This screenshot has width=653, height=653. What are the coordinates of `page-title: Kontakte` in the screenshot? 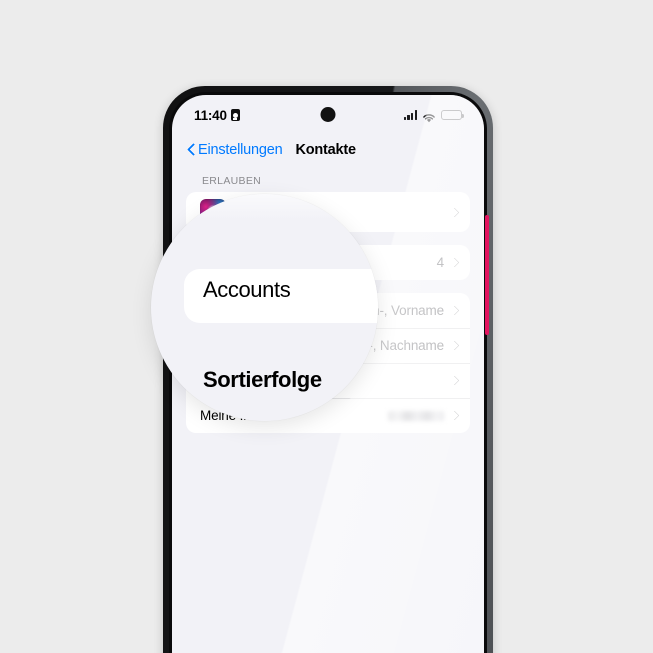 It's located at (325, 150).